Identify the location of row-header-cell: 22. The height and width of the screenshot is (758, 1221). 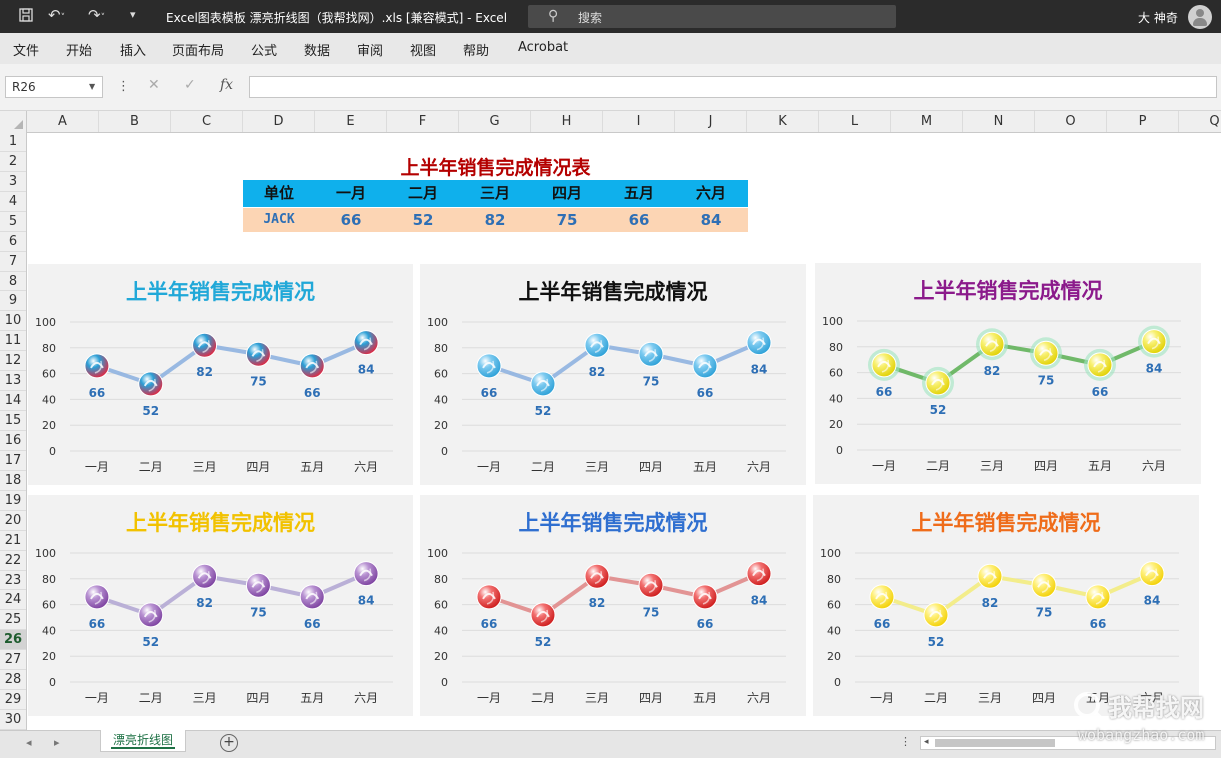
(13, 561).